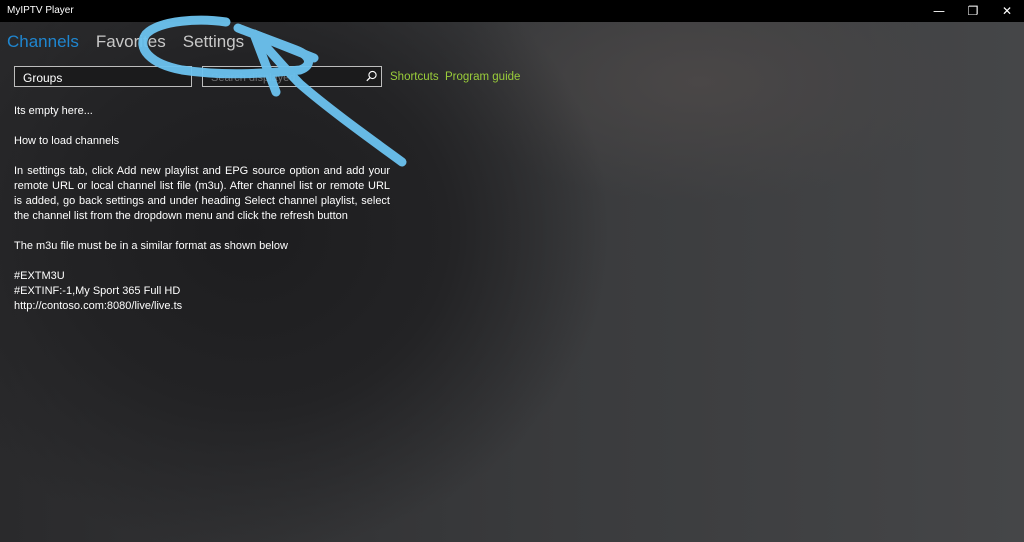 The width and height of the screenshot is (1024, 542). What do you see at coordinates (482, 77) in the screenshot?
I see `program-guide-link: Program guide` at bounding box center [482, 77].